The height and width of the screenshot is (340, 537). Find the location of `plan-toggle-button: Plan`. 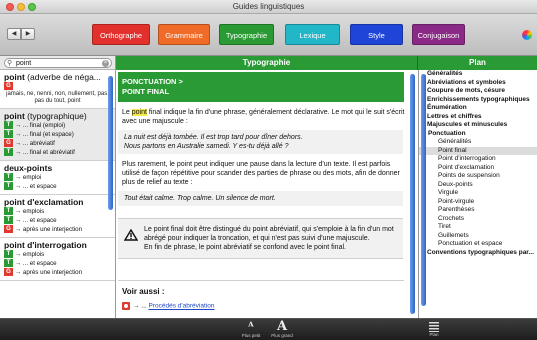

plan-toggle-button: Plan is located at coordinates (434, 329).